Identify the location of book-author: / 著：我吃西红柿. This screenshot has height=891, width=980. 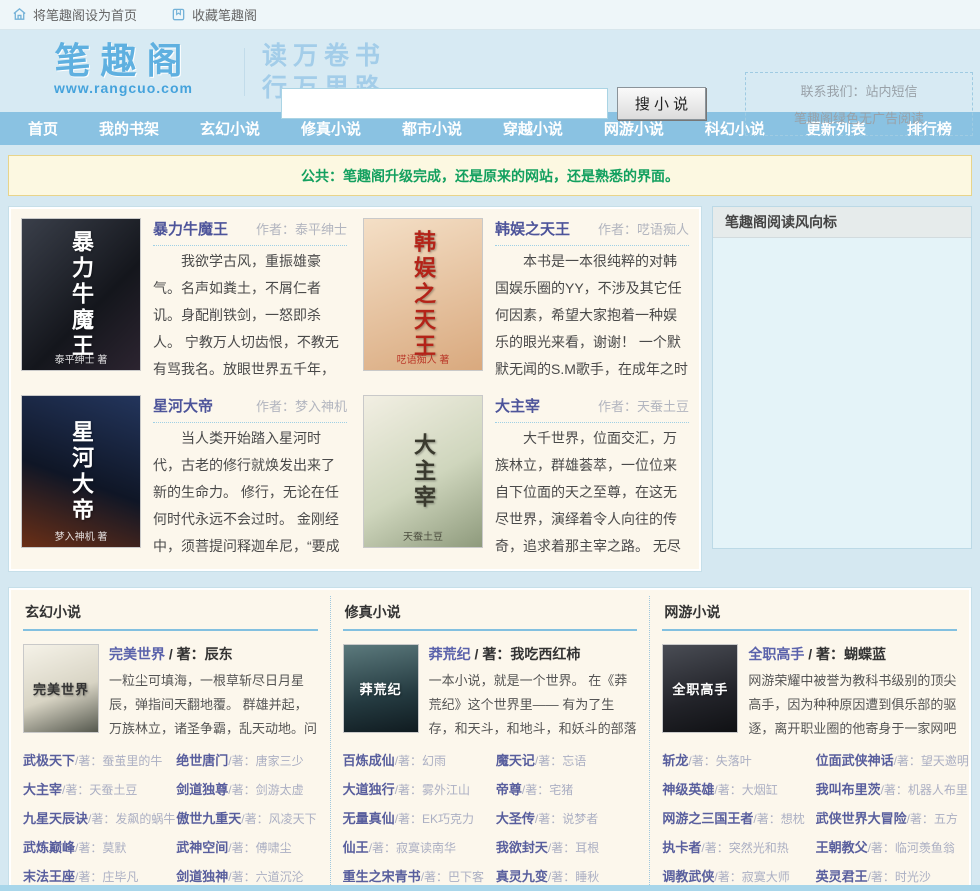
(525, 654).